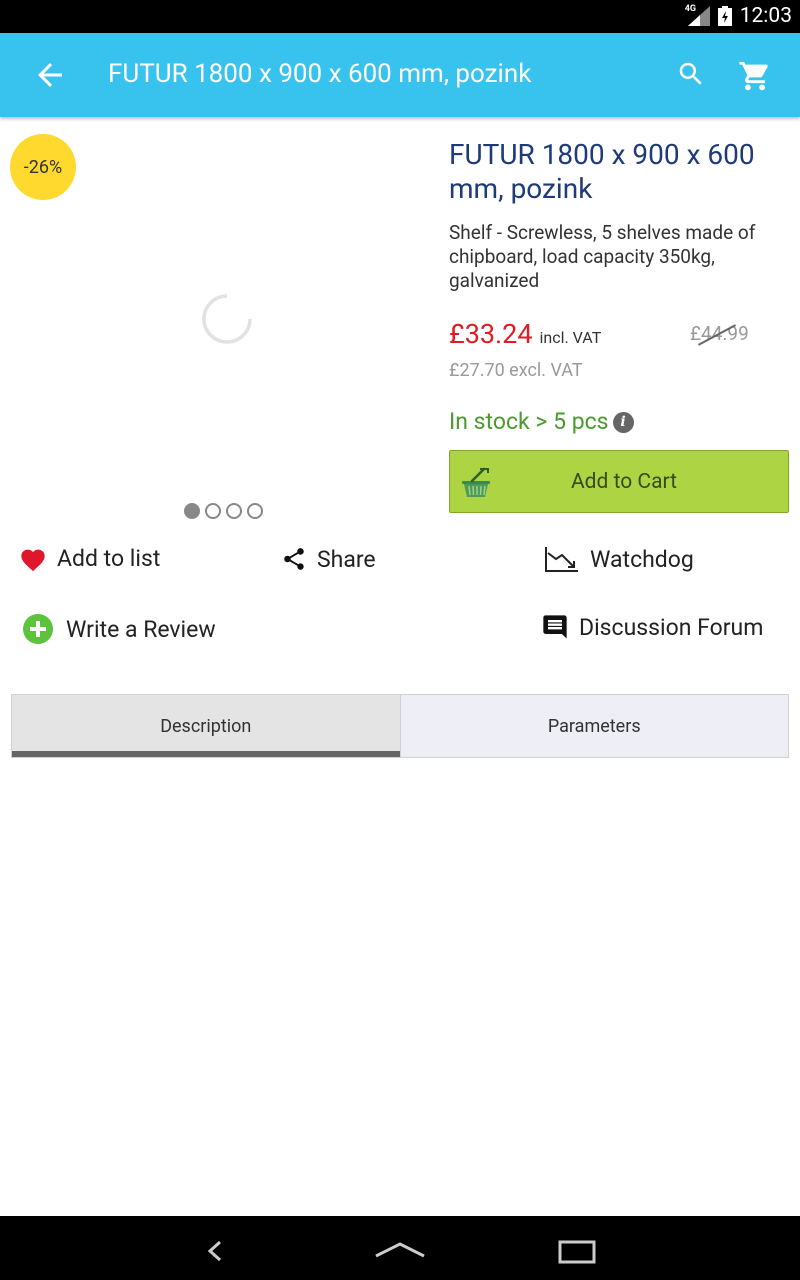 Image resolution: width=800 pixels, height=1280 pixels. I want to click on add-to-cart-button: Add to Cart, so click(619, 481).